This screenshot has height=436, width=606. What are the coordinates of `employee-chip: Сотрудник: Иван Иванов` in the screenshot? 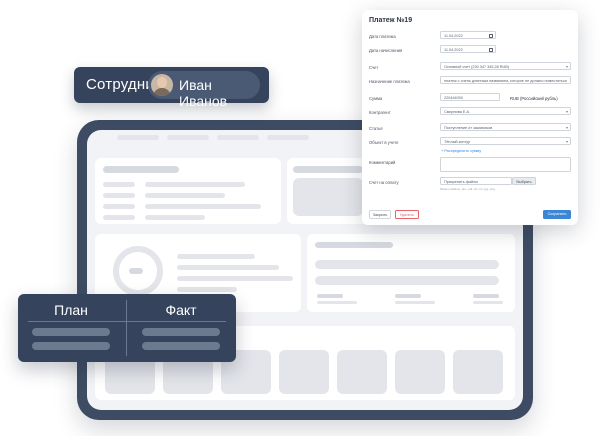 It's located at (171, 88).